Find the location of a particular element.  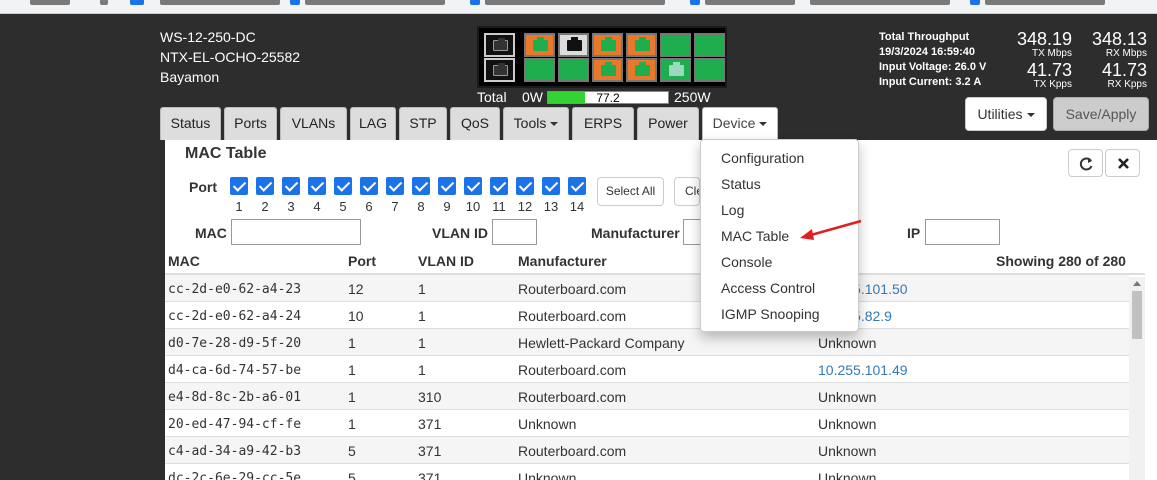

ip-filter-input is located at coordinates (962, 232).